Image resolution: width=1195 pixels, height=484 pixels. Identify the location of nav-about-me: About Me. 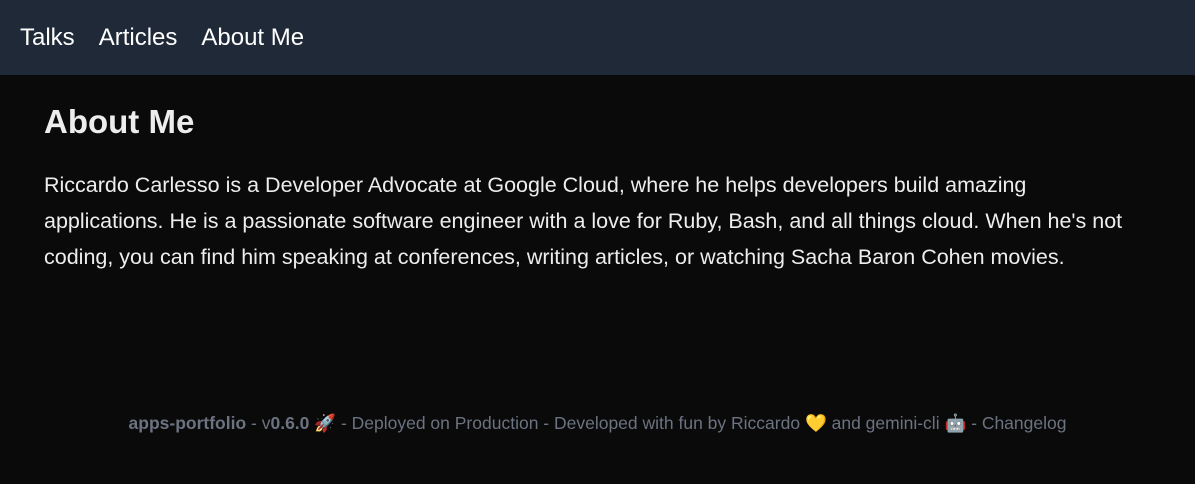
(252, 38).